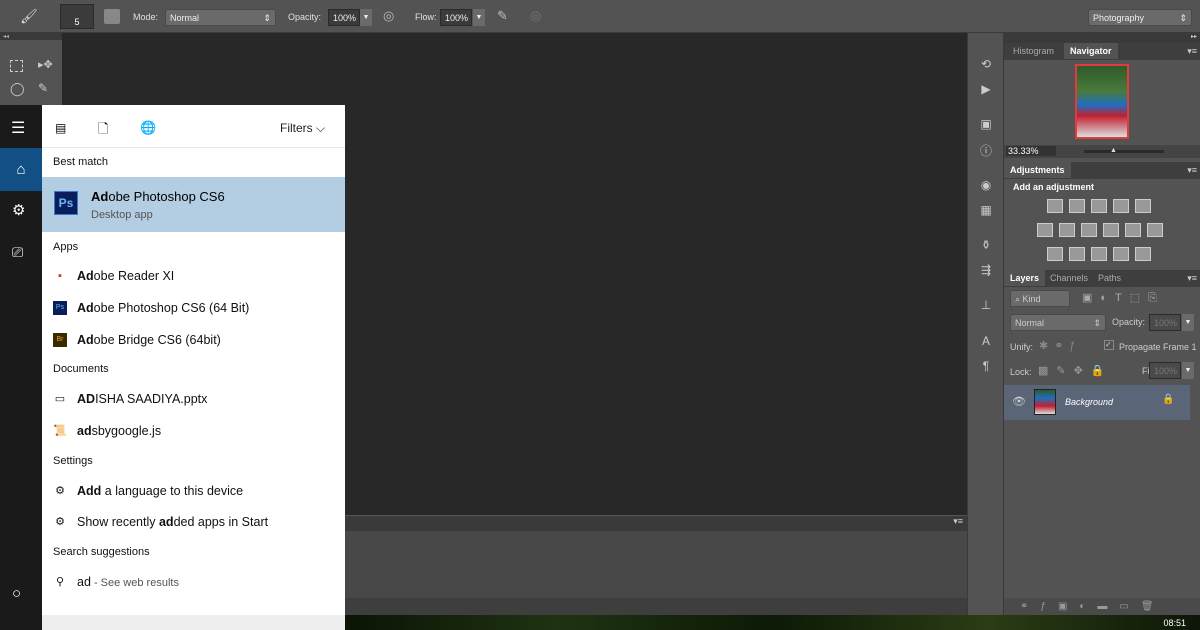 The image size is (1200, 630). What do you see at coordinates (1089, 402) in the screenshot?
I see `layer-name: Background` at bounding box center [1089, 402].